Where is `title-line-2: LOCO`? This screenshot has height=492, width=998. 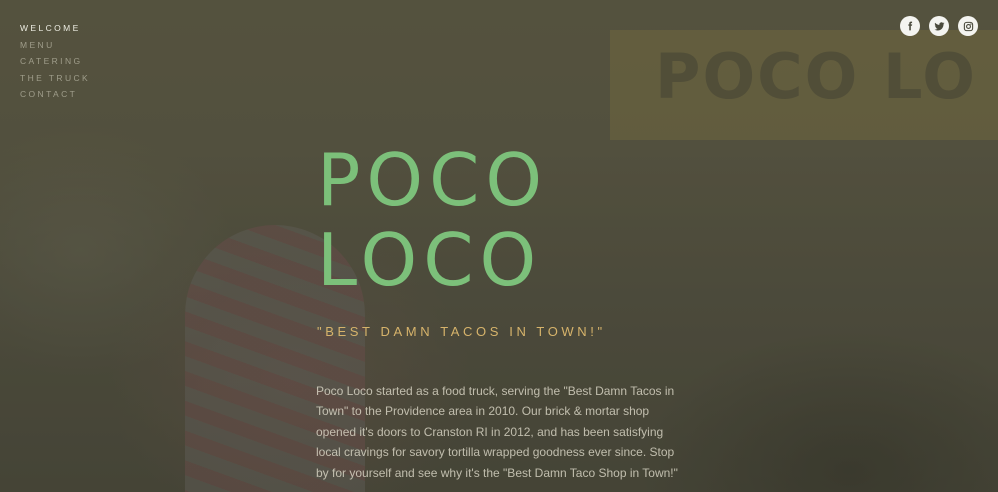
title-line-2: LOCO is located at coordinates (430, 260).